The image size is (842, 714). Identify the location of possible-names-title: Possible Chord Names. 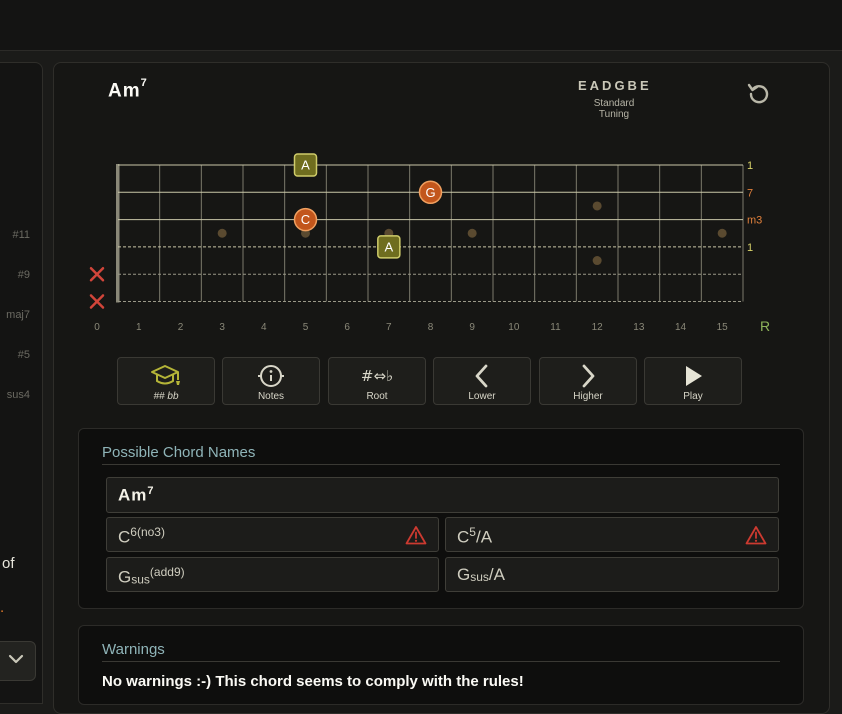
(179, 452).